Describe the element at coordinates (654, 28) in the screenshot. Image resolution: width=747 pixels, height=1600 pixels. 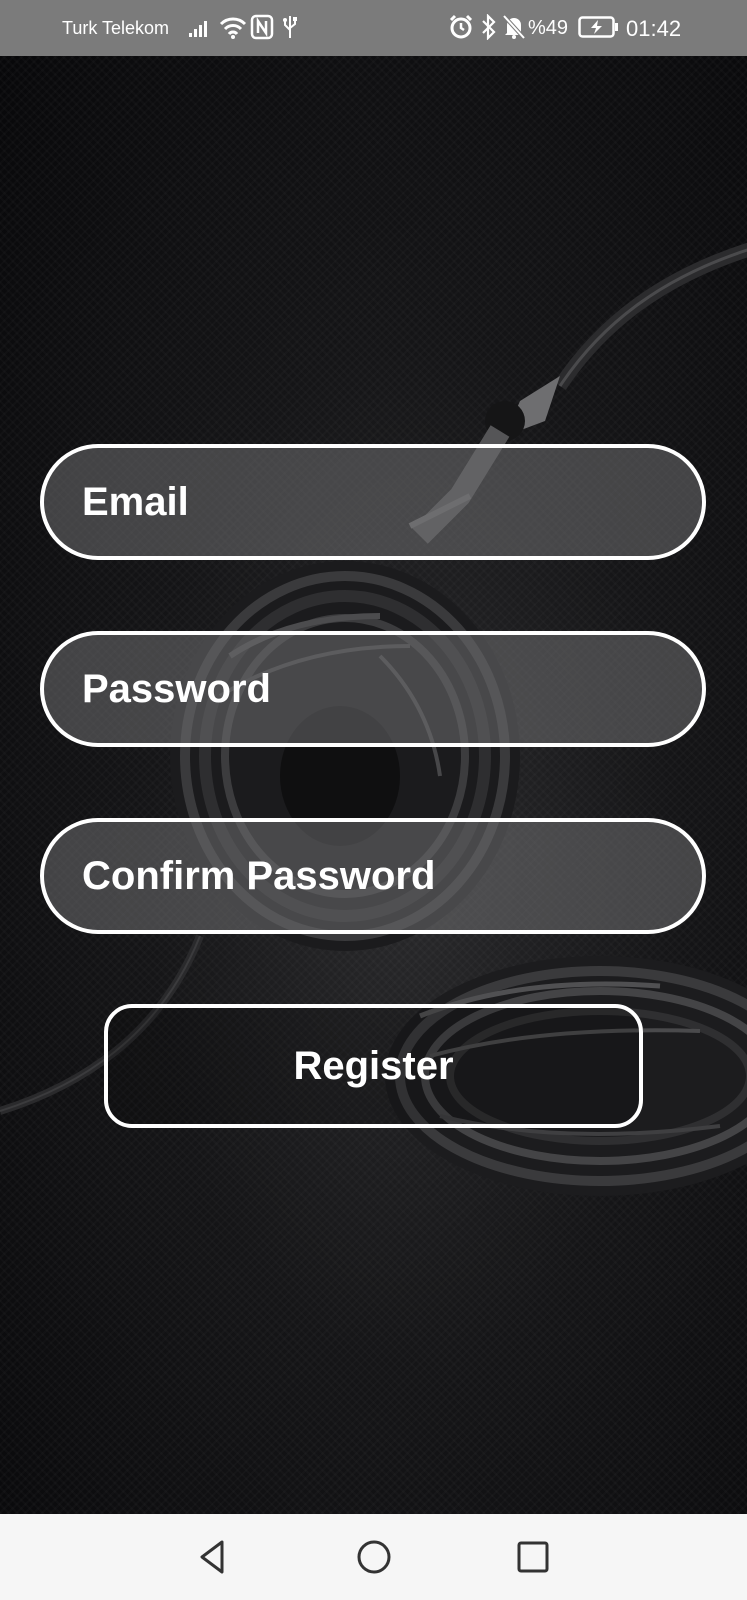
I see `clock: 01:42` at that location.